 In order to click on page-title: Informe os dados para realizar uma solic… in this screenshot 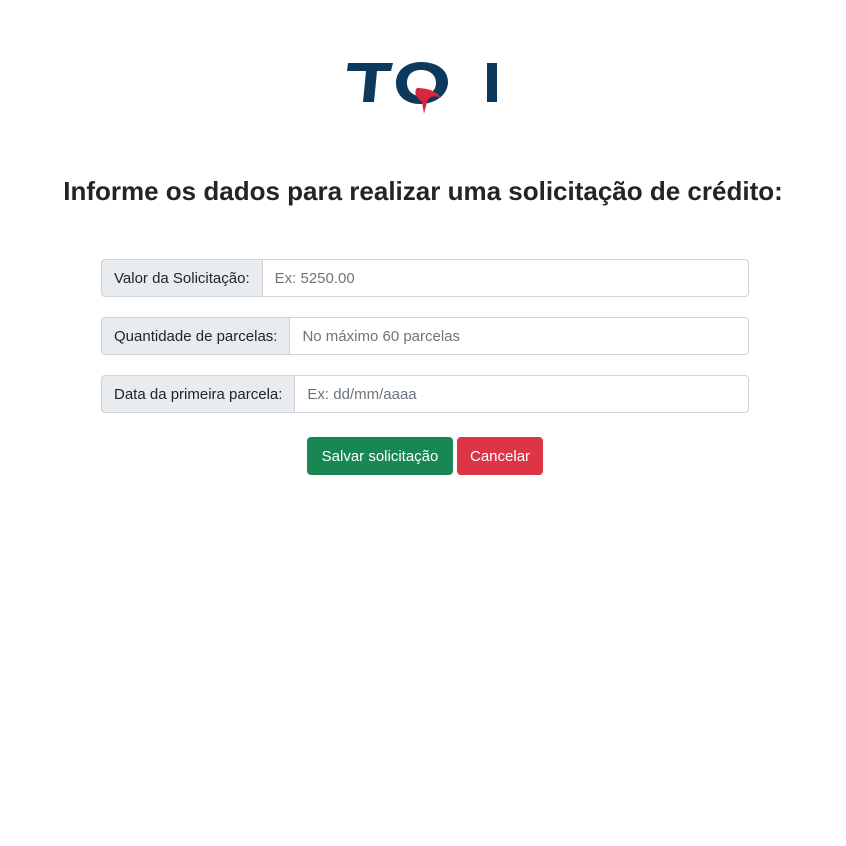, I will do `click(423, 191)`.